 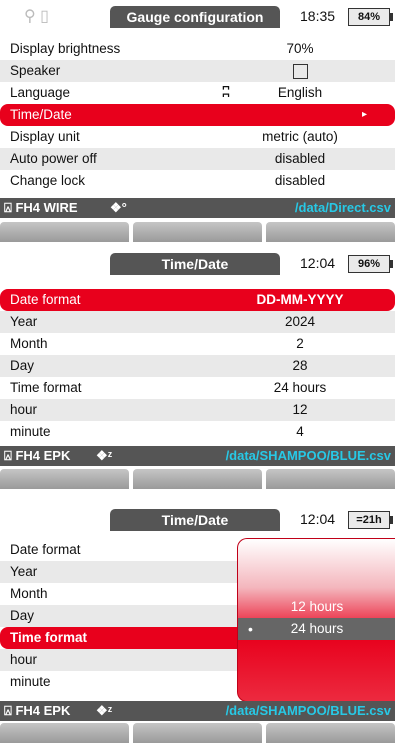 I want to click on menu-item-label: Language, so click(x=40, y=92).